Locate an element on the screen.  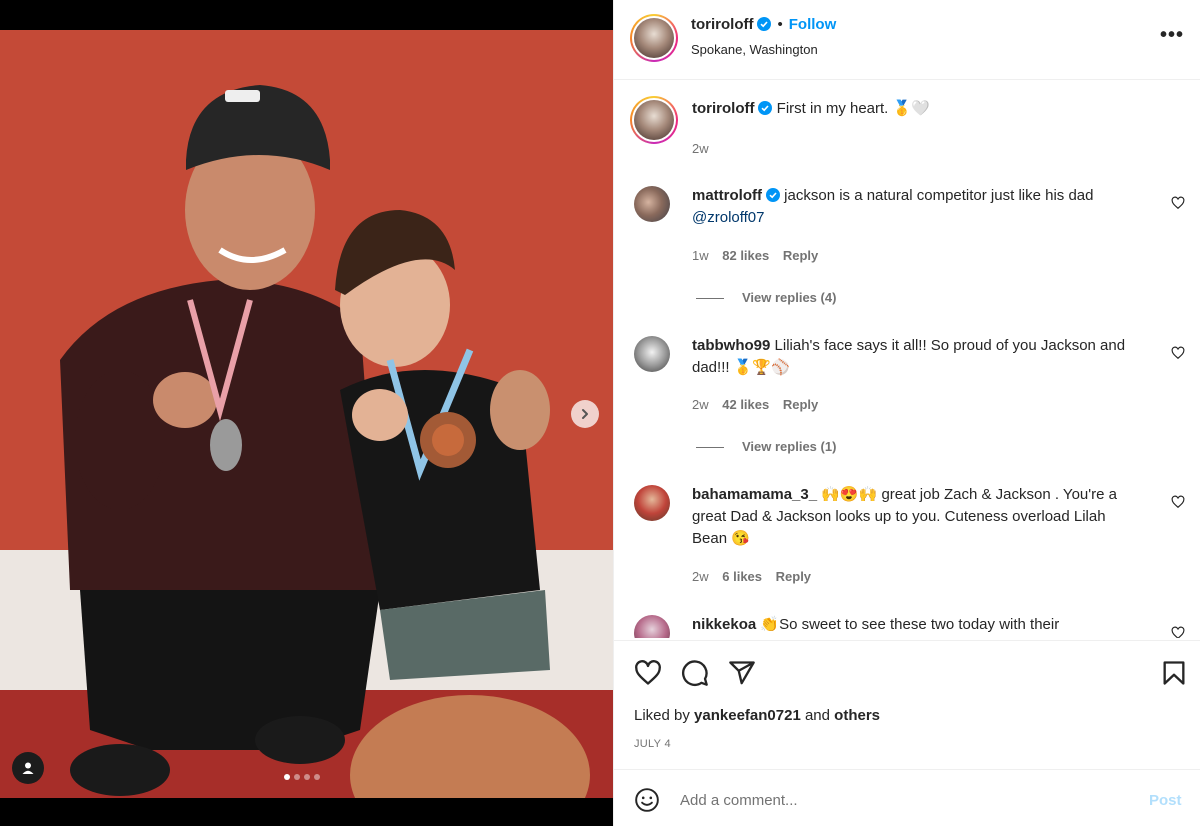
comment-likes: 6 likes is located at coordinates (742, 576).